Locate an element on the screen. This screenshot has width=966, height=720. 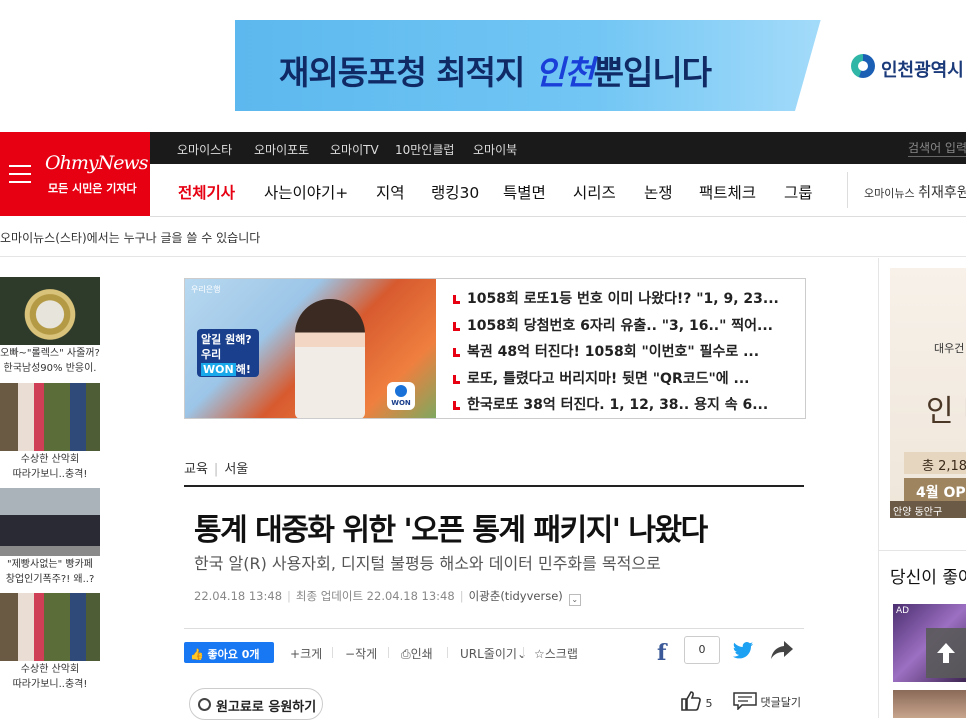
thumbs-up-icon: 👍 is located at coordinates (197, 654).